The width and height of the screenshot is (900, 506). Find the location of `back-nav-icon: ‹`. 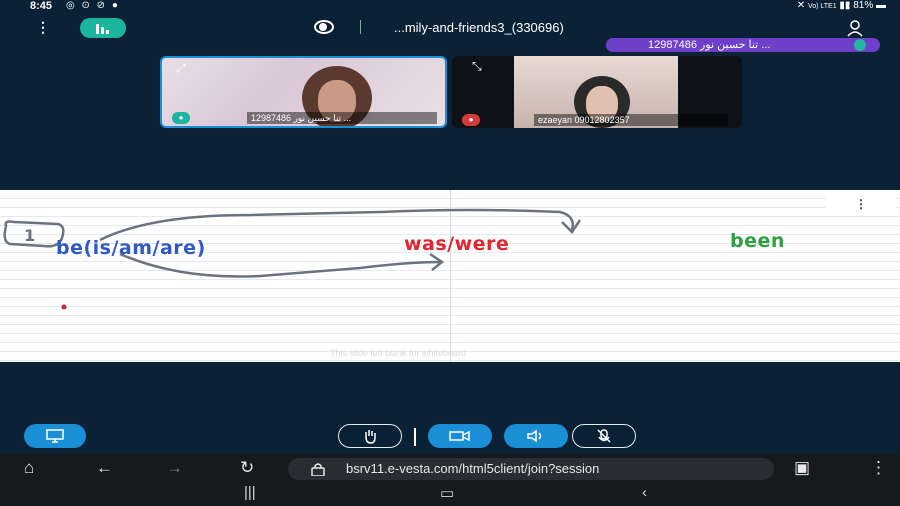

back-nav-icon: ‹ is located at coordinates (644, 492).